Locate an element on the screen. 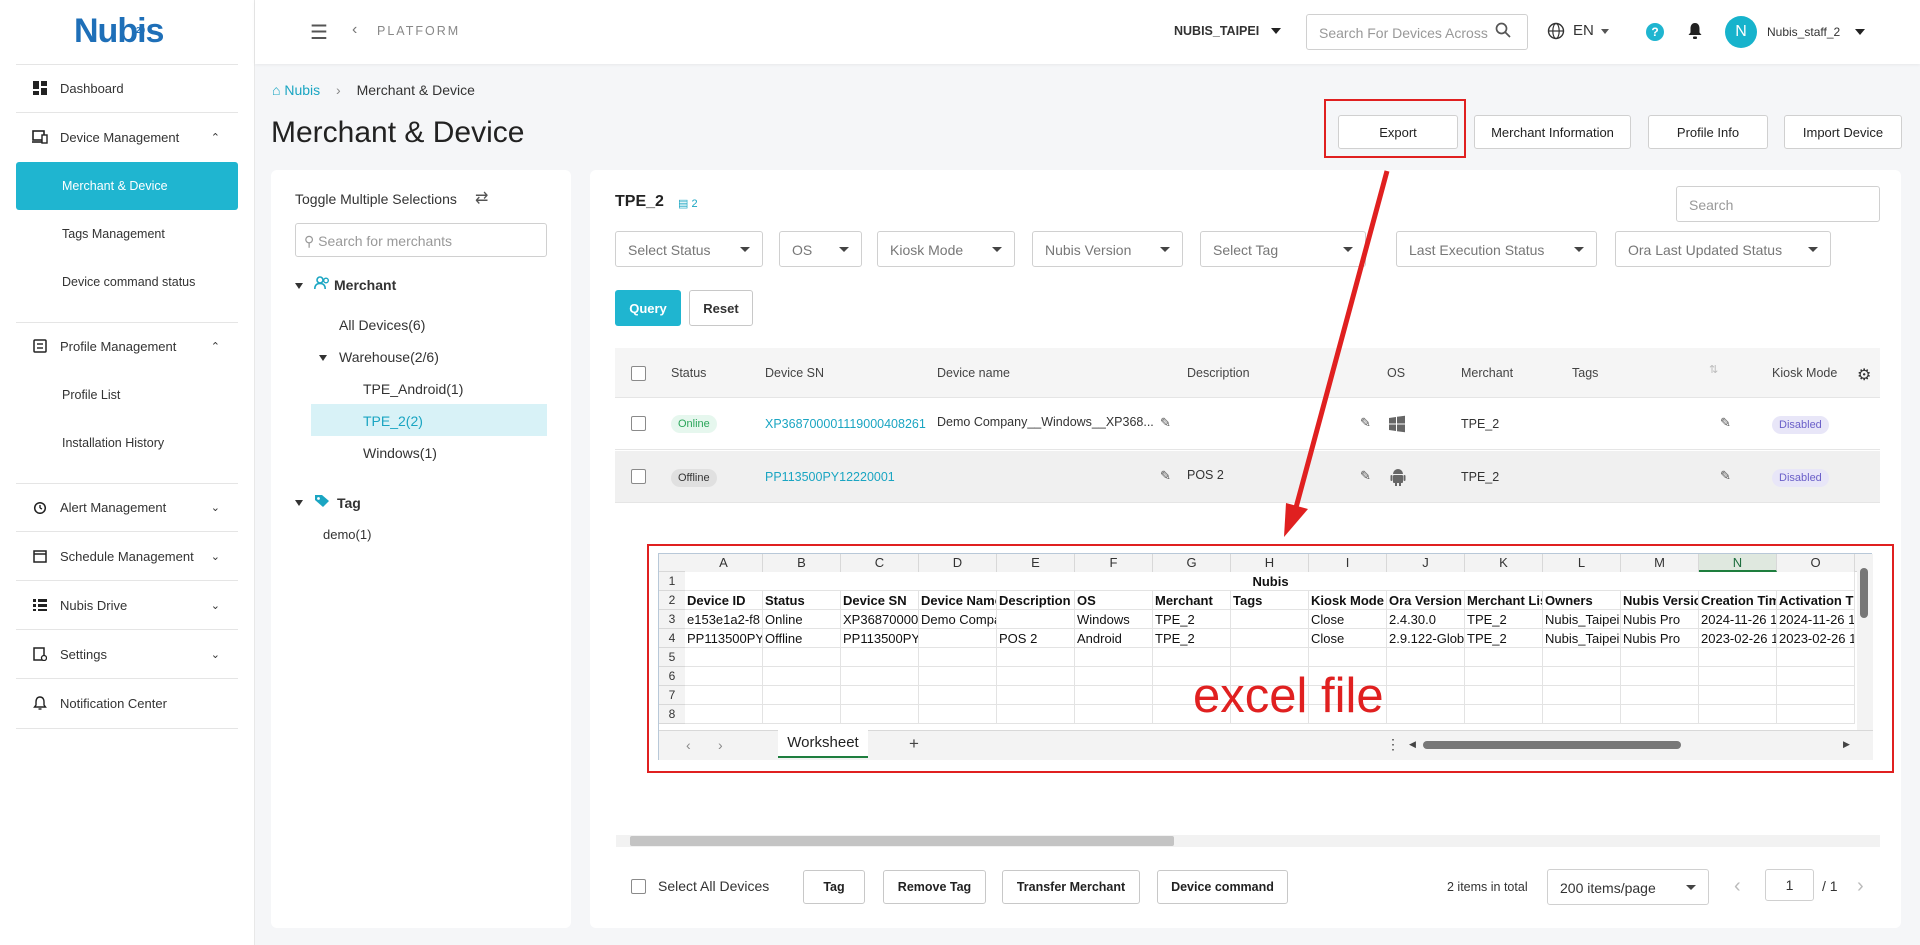  tree-tag-label: Tag is located at coordinates (349, 503).